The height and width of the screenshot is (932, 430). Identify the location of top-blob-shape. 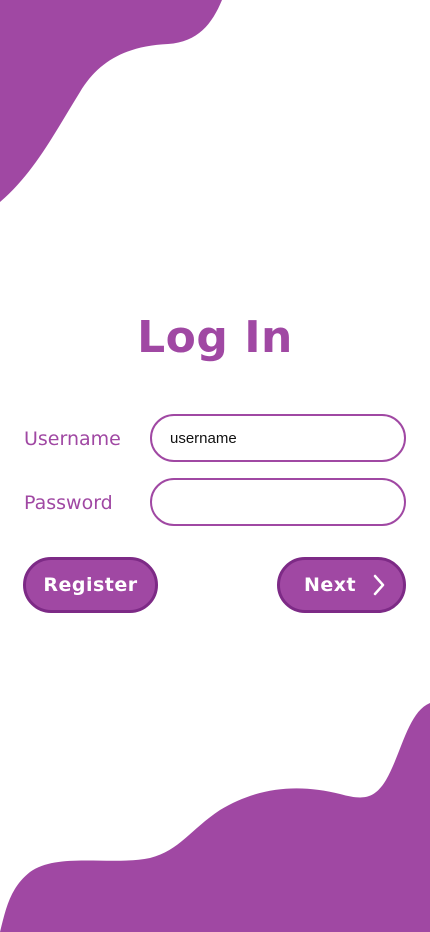
(111, 101).